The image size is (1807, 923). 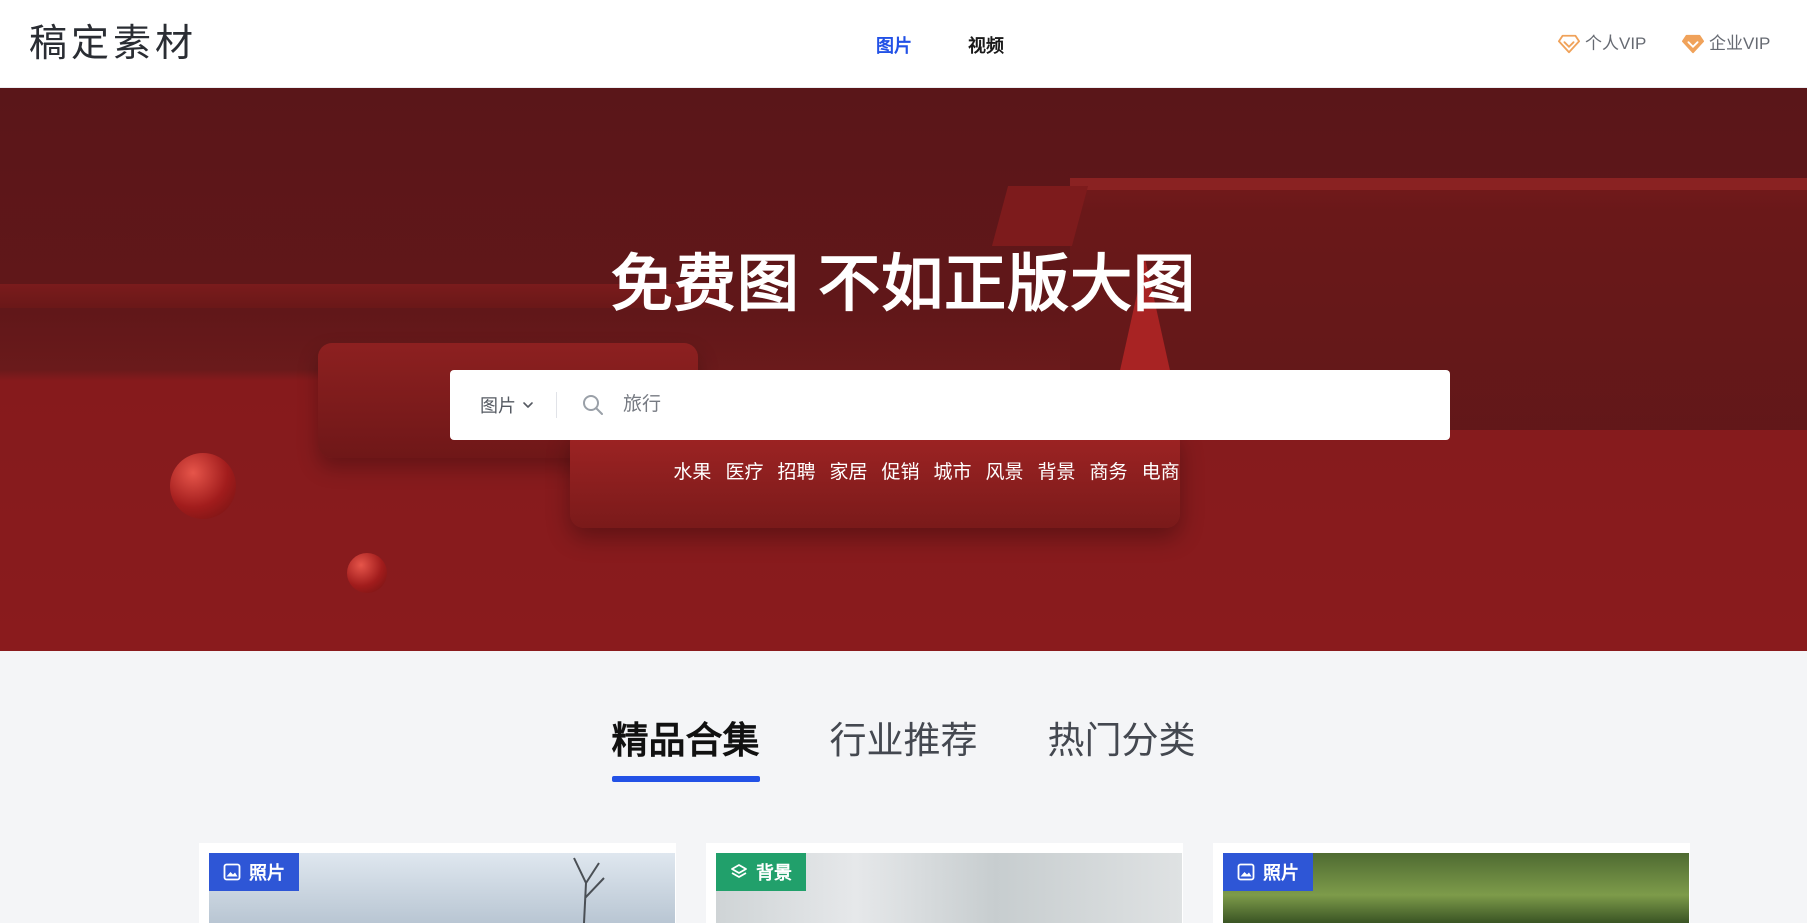 What do you see at coordinates (498, 406) in the screenshot?
I see `search-type-label: 图片` at bounding box center [498, 406].